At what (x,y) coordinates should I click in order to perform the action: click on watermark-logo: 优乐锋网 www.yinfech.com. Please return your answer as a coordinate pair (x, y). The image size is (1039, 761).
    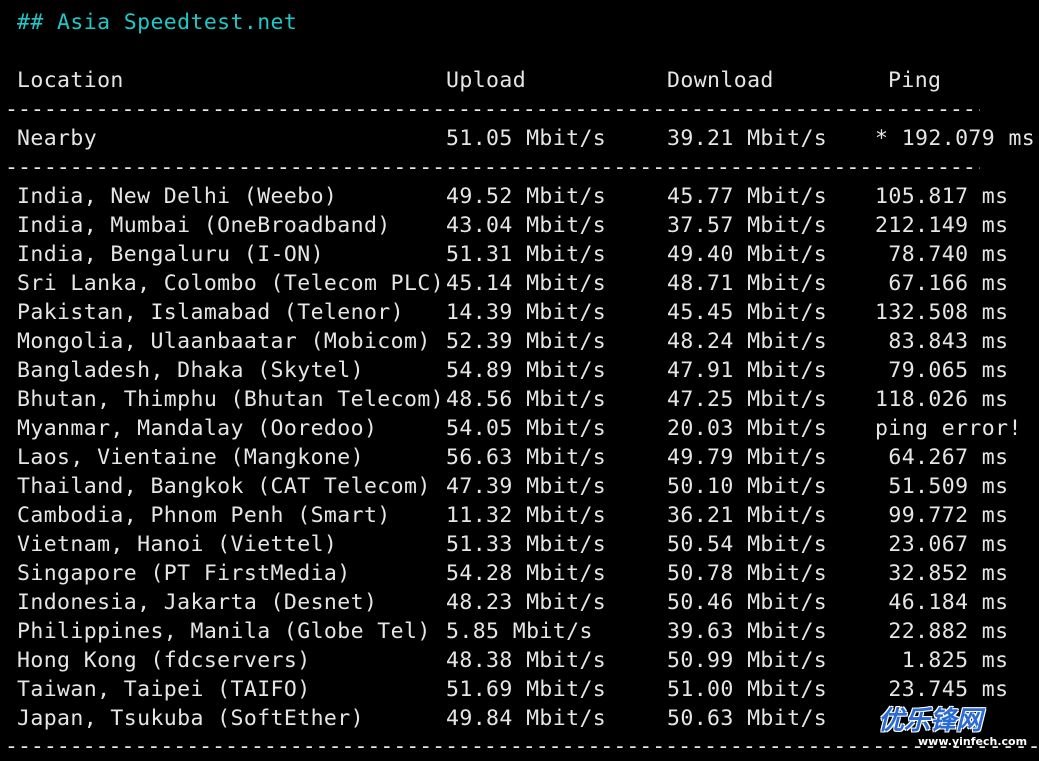
    Looking at the image, I should click on (958, 729).